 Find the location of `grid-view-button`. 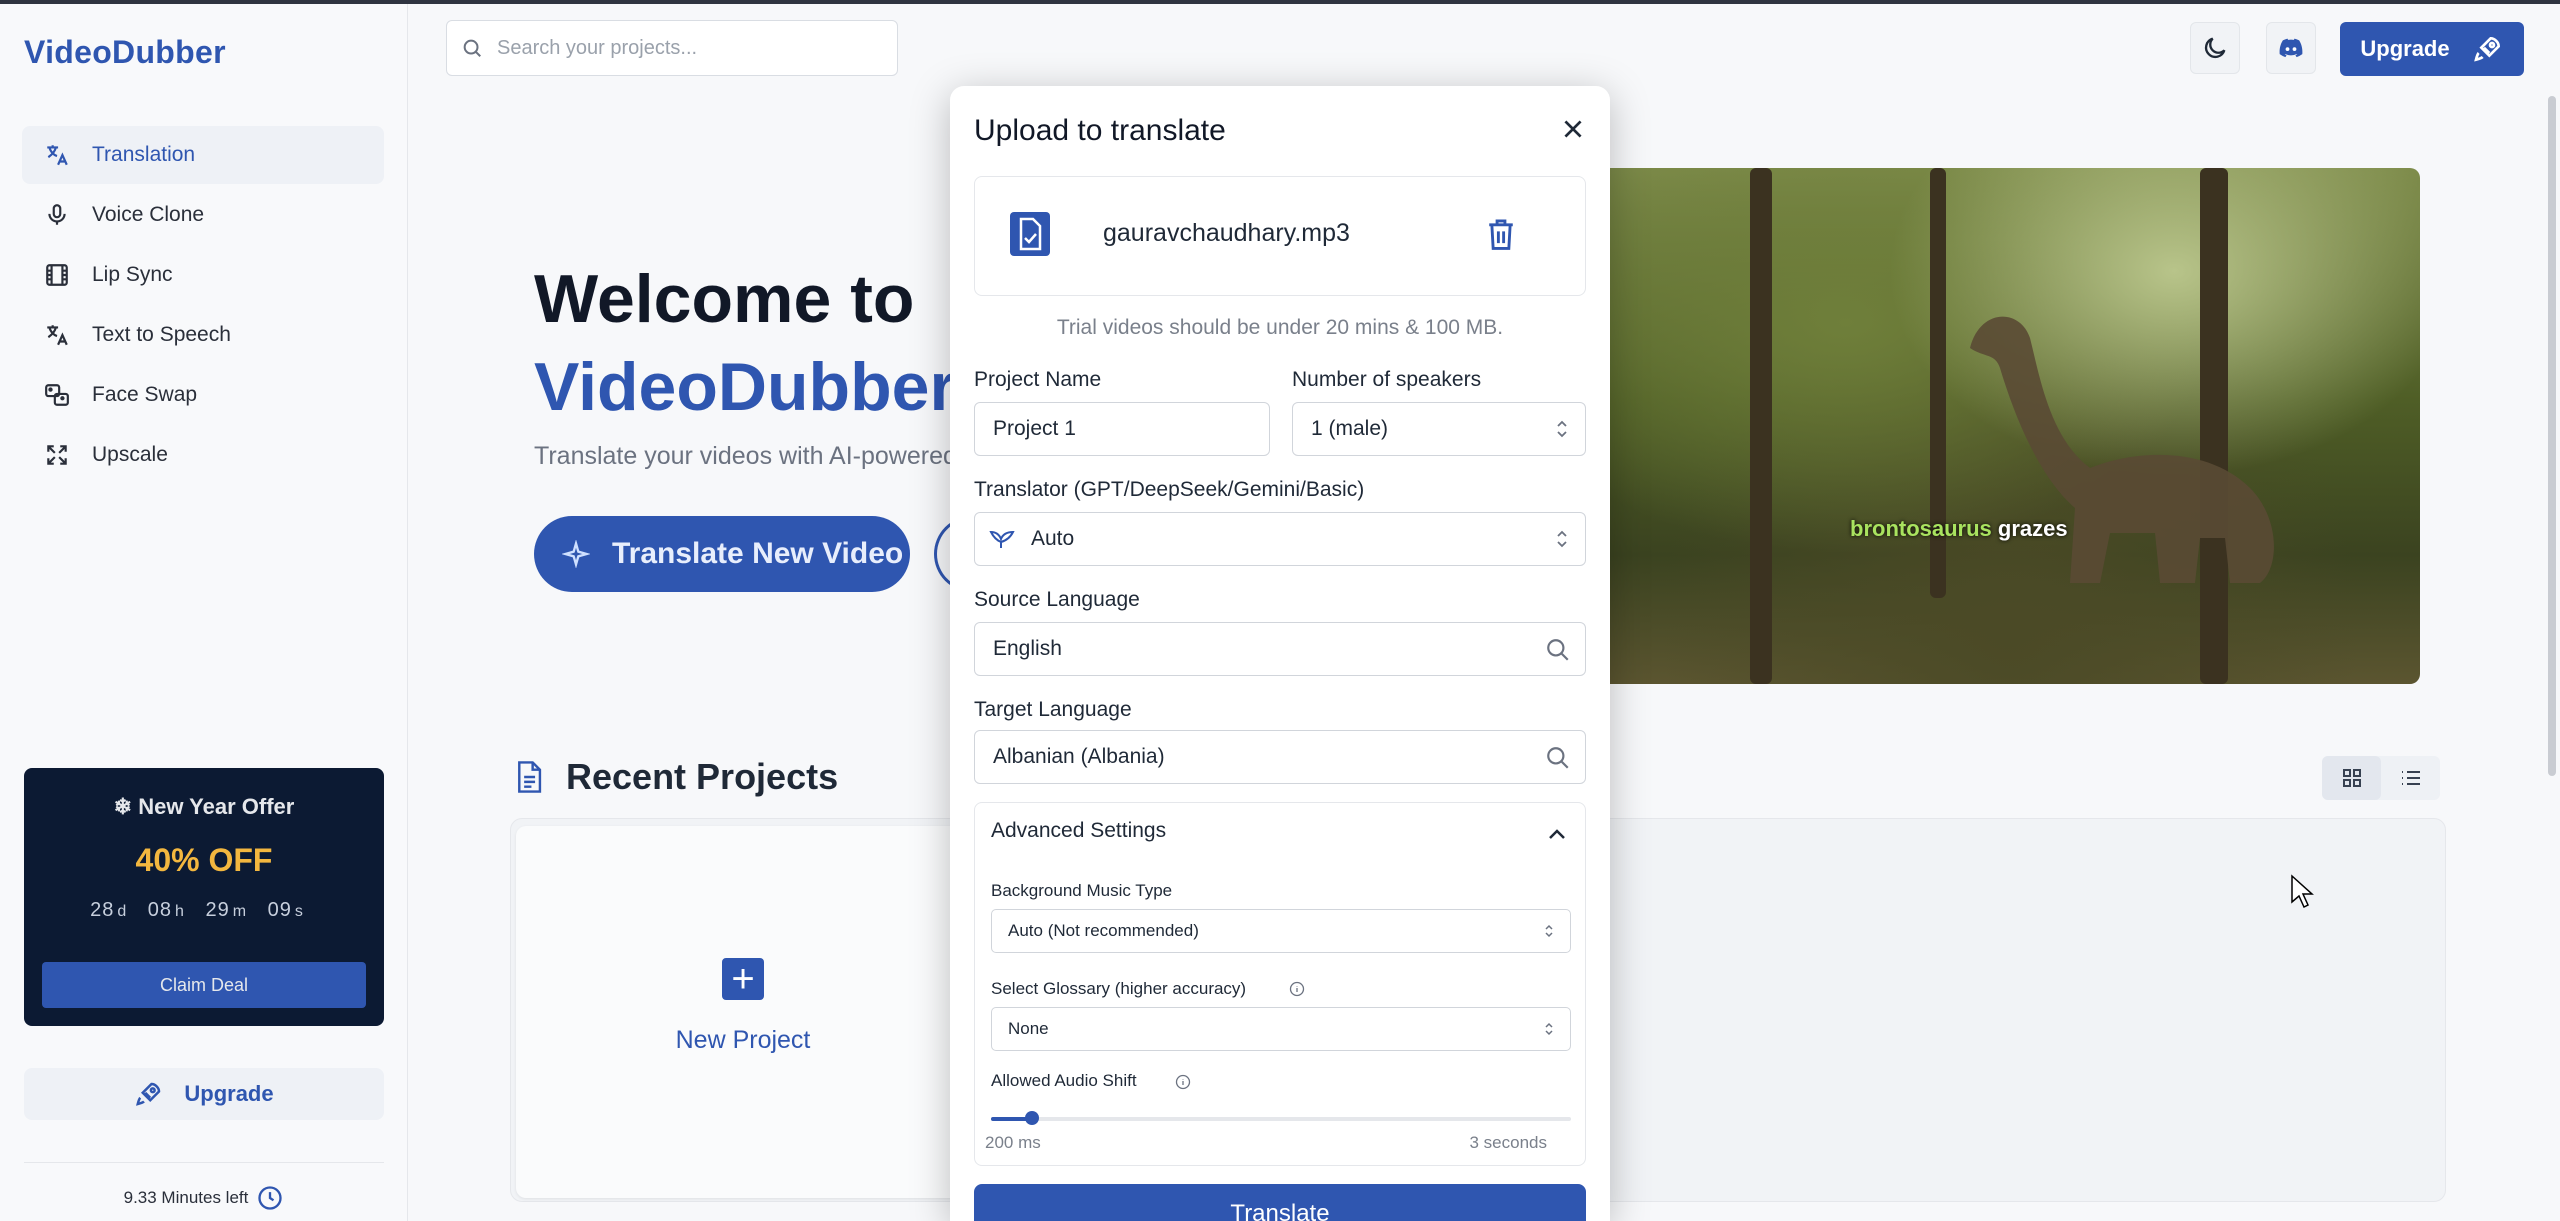

grid-view-button is located at coordinates (2351, 778).